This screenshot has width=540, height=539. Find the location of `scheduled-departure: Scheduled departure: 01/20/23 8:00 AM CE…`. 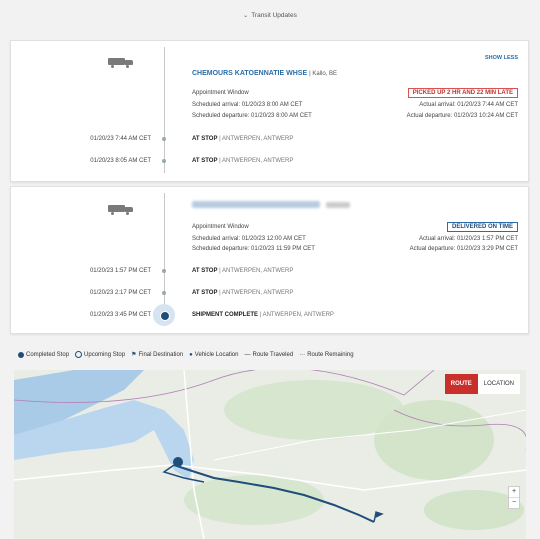

scheduled-departure: Scheduled departure: 01/20/23 8:00 AM CE… is located at coordinates (252, 116).